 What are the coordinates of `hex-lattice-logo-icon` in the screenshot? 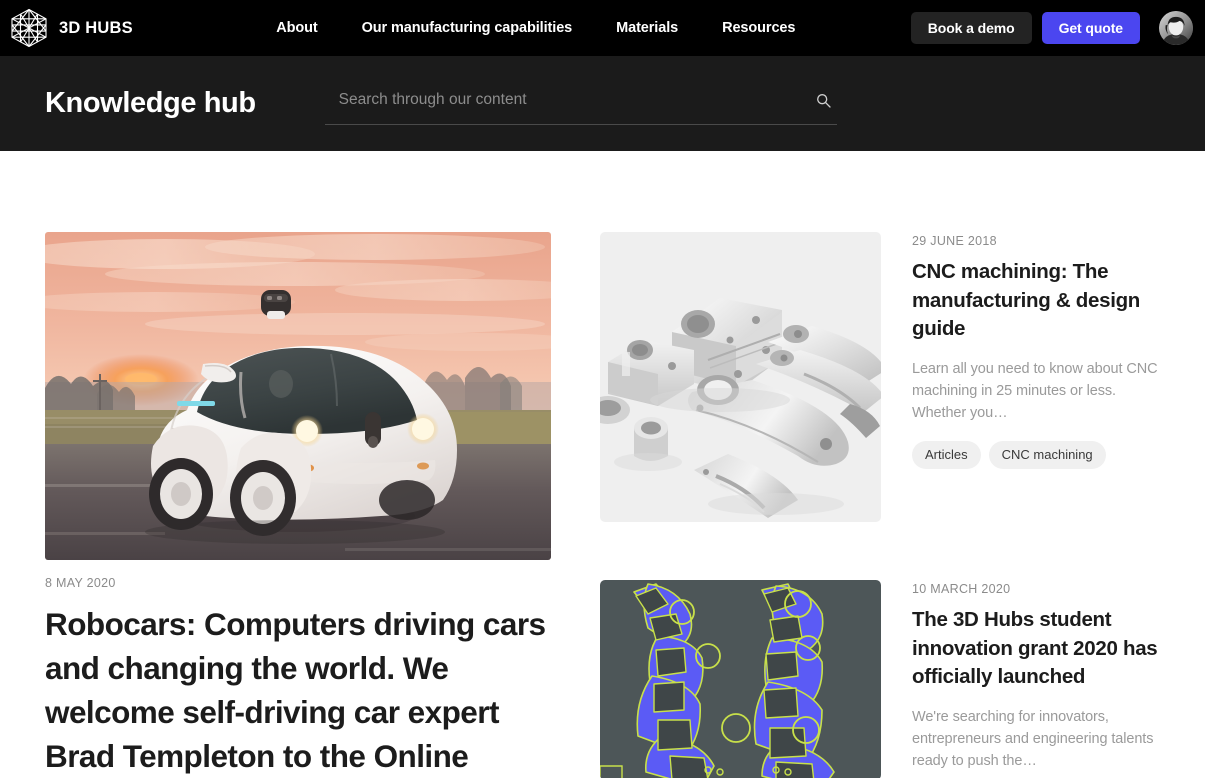 It's located at (29, 28).